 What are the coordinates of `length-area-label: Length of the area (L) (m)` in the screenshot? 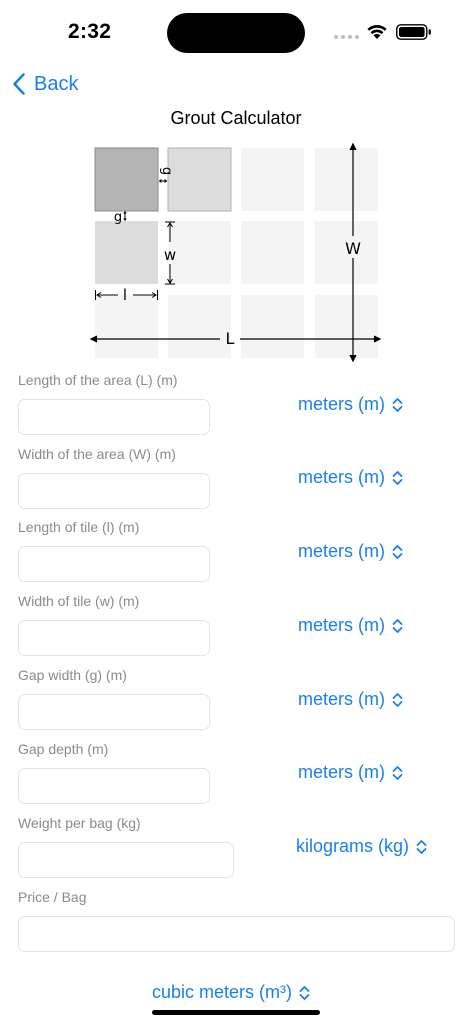 It's located at (98, 380).